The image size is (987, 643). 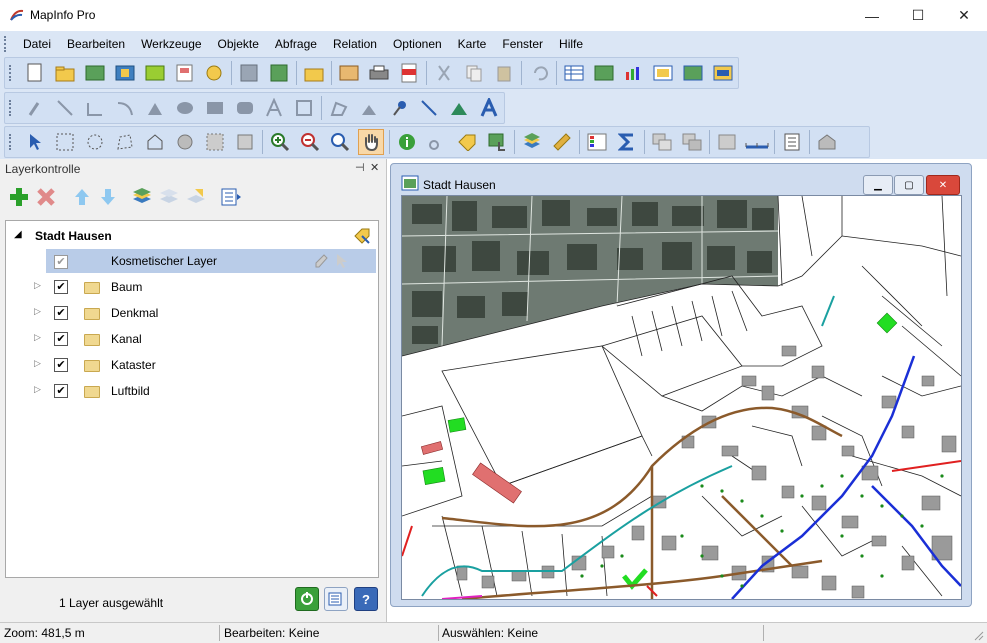 I want to click on maximize-button: ☐, so click(x=918, y=15).